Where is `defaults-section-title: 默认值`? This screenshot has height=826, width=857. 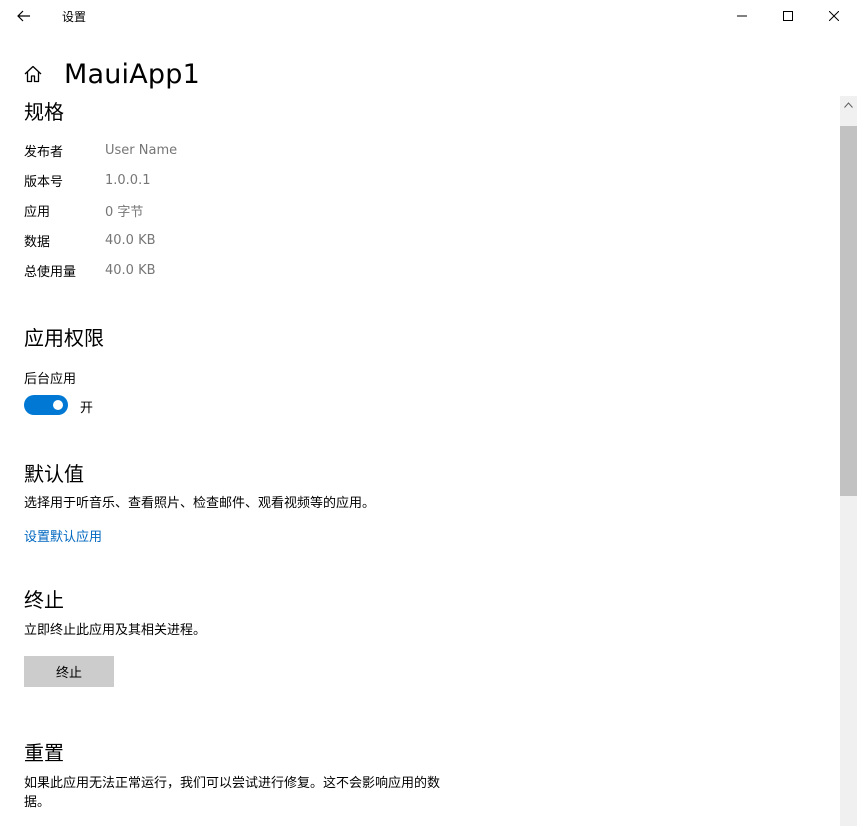 defaults-section-title: 默认值 is located at coordinates (54, 474).